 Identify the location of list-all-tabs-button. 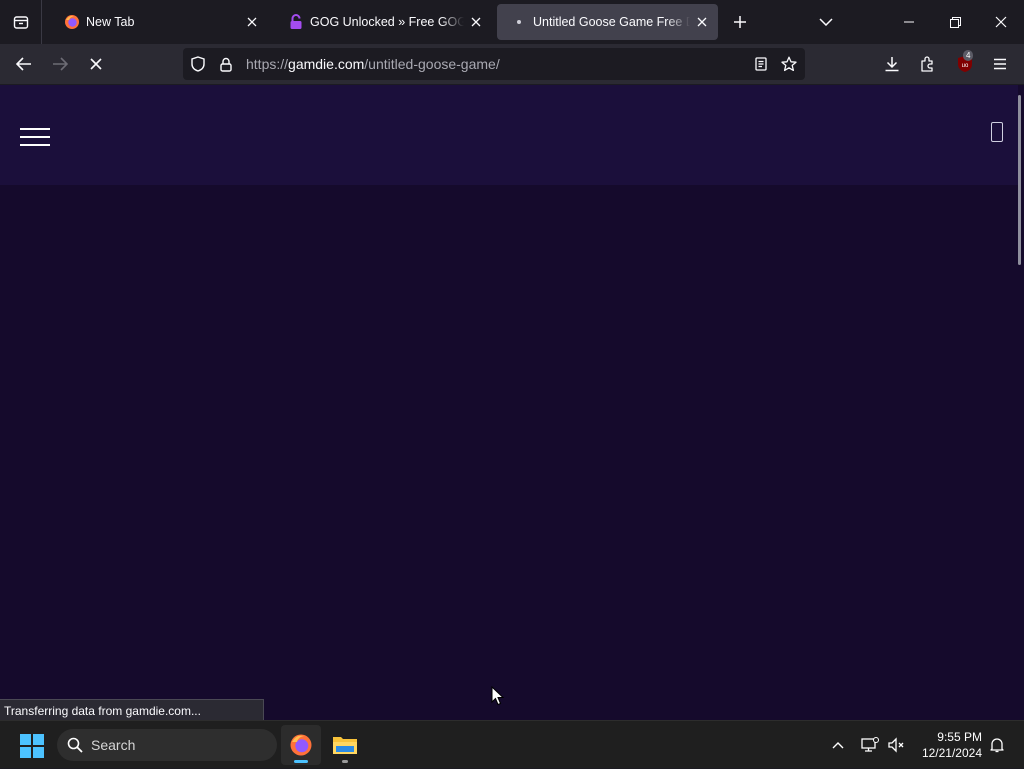
(826, 22).